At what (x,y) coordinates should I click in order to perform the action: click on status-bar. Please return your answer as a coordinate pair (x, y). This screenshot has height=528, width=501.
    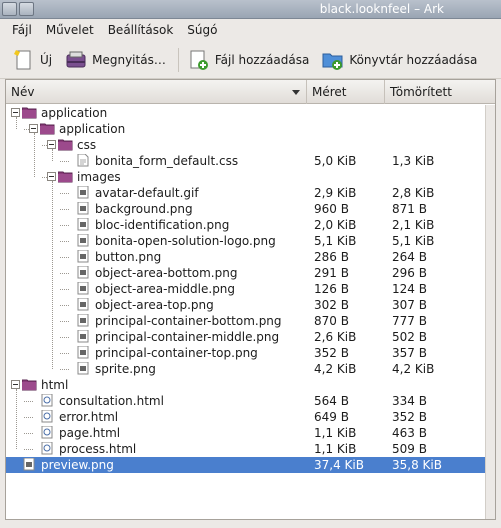
    Looking at the image, I should click on (250, 524).